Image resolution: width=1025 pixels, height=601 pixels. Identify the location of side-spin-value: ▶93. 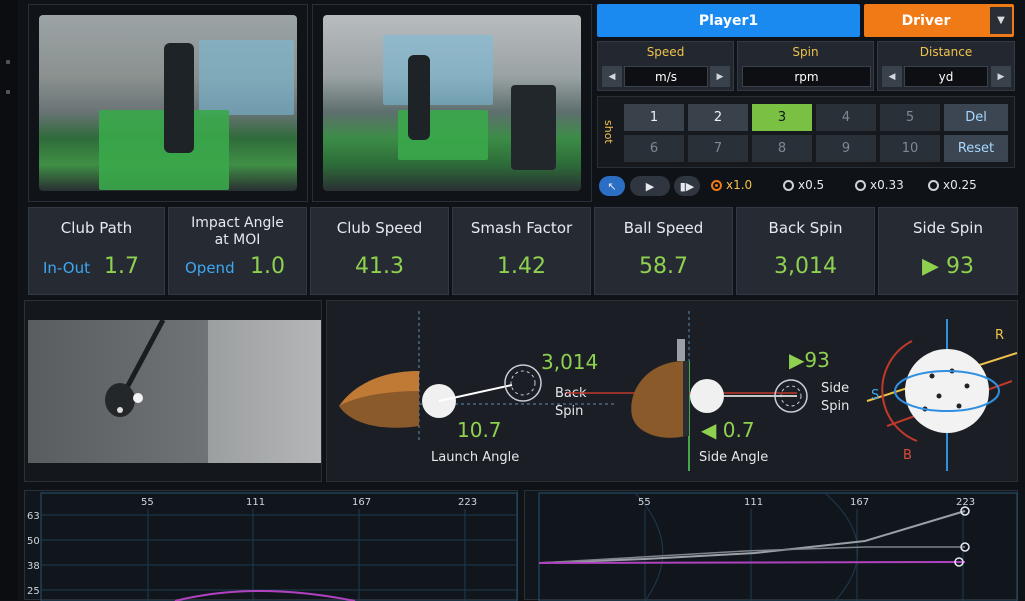
(809, 360).